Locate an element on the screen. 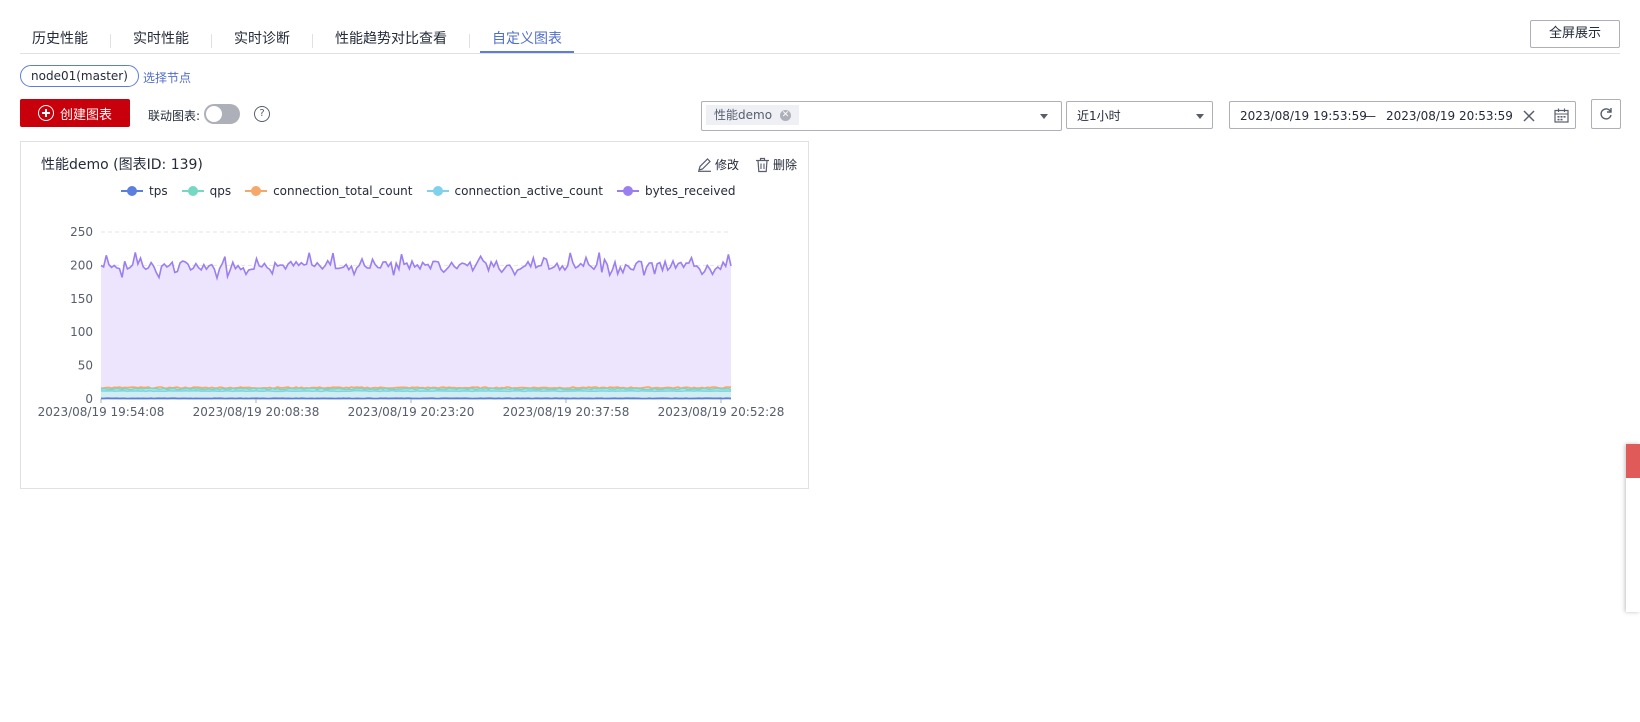  x-tick-label: 2023/08/19 20:37:58 is located at coordinates (566, 412).